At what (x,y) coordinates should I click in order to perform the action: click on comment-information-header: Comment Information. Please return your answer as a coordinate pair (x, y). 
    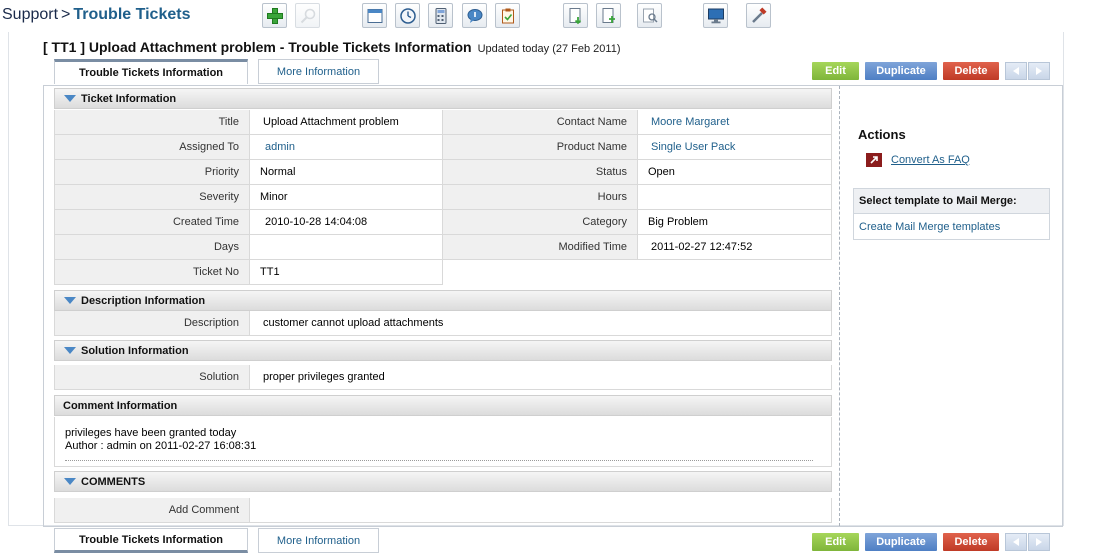
    Looking at the image, I should click on (443, 405).